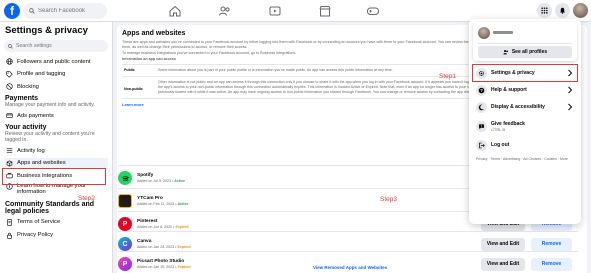 This screenshot has height=273, width=591. I want to click on facebook-logo: f, so click(12, 11).